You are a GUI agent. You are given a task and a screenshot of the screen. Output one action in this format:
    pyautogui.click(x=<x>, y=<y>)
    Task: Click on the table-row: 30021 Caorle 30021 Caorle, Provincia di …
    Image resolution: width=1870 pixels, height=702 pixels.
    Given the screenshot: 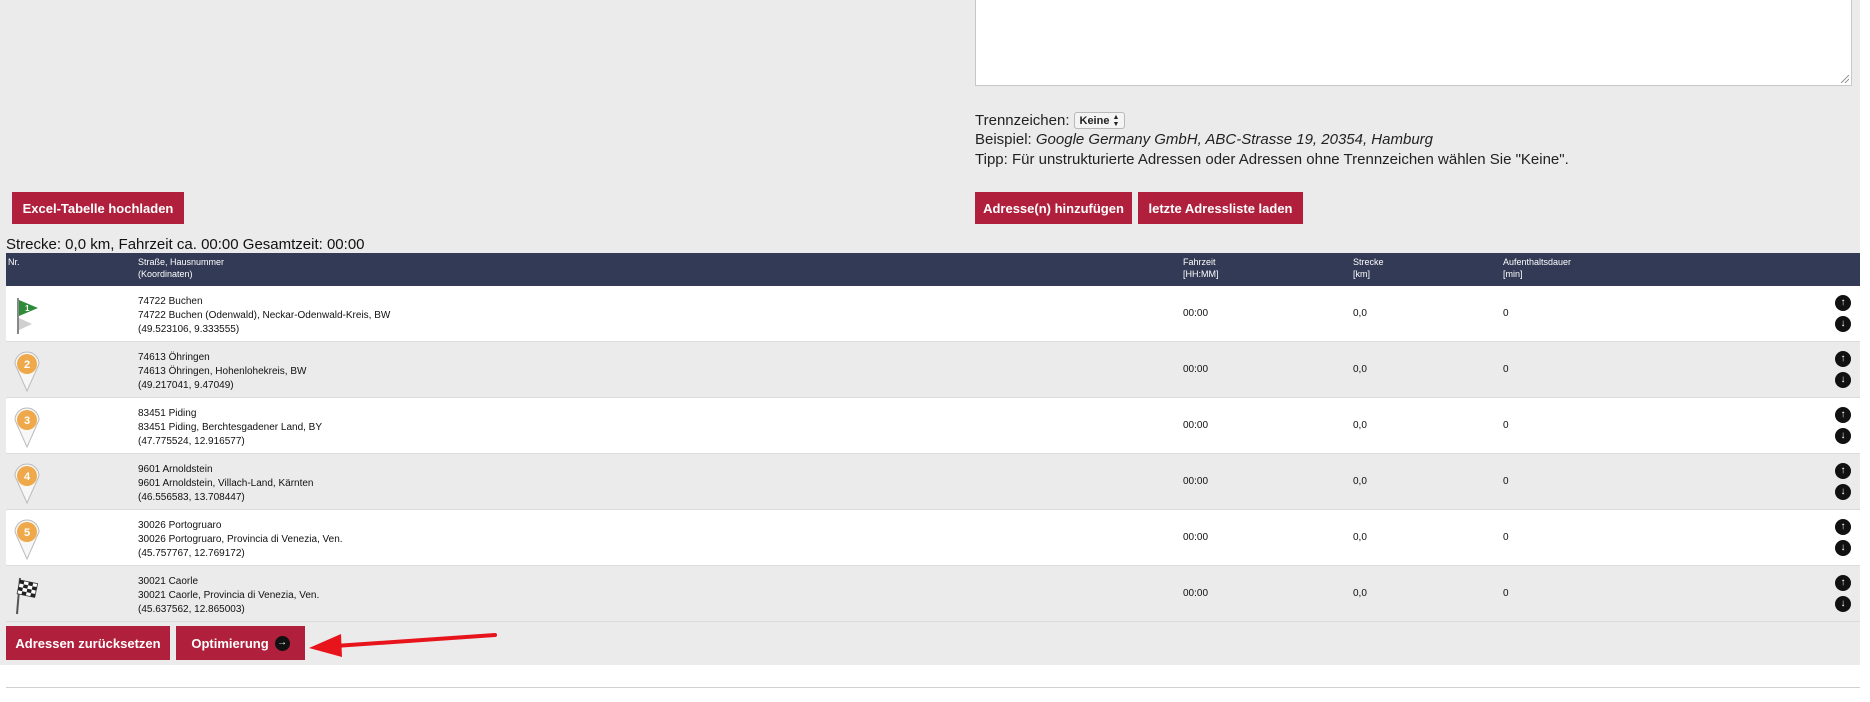 What is the action you would take?
    pyautogui.click(x=933, y=594)
    